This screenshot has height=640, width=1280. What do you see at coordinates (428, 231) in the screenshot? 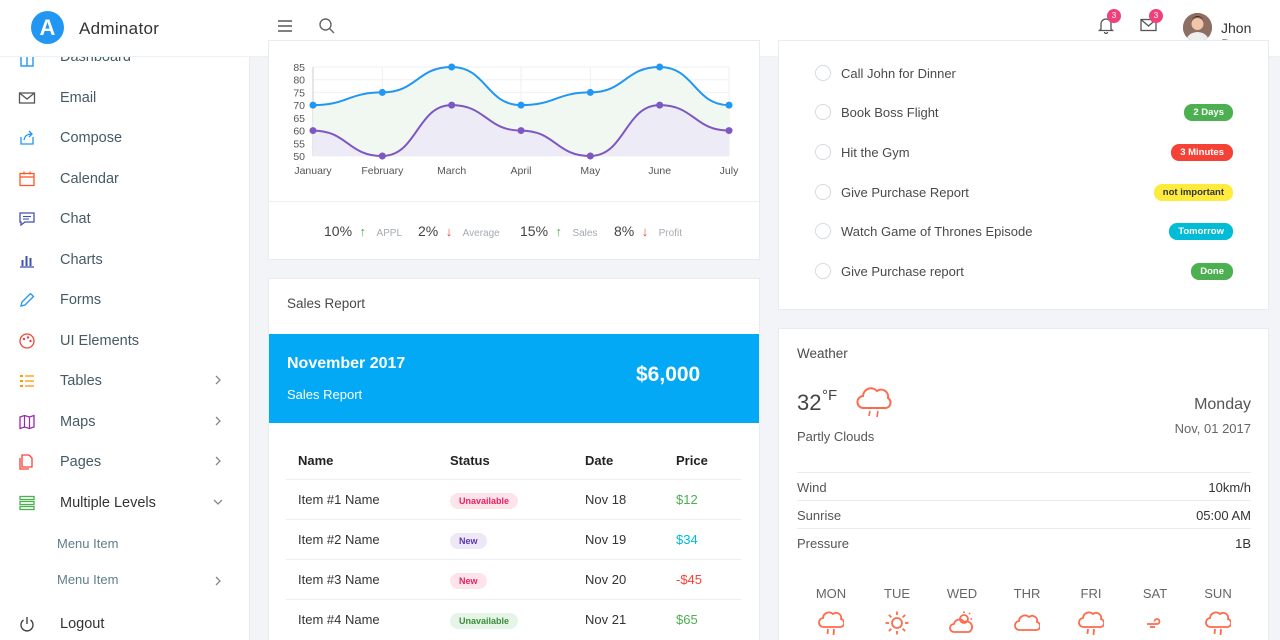
I see `stat-value: 2%` at bounding box center [428, 231].